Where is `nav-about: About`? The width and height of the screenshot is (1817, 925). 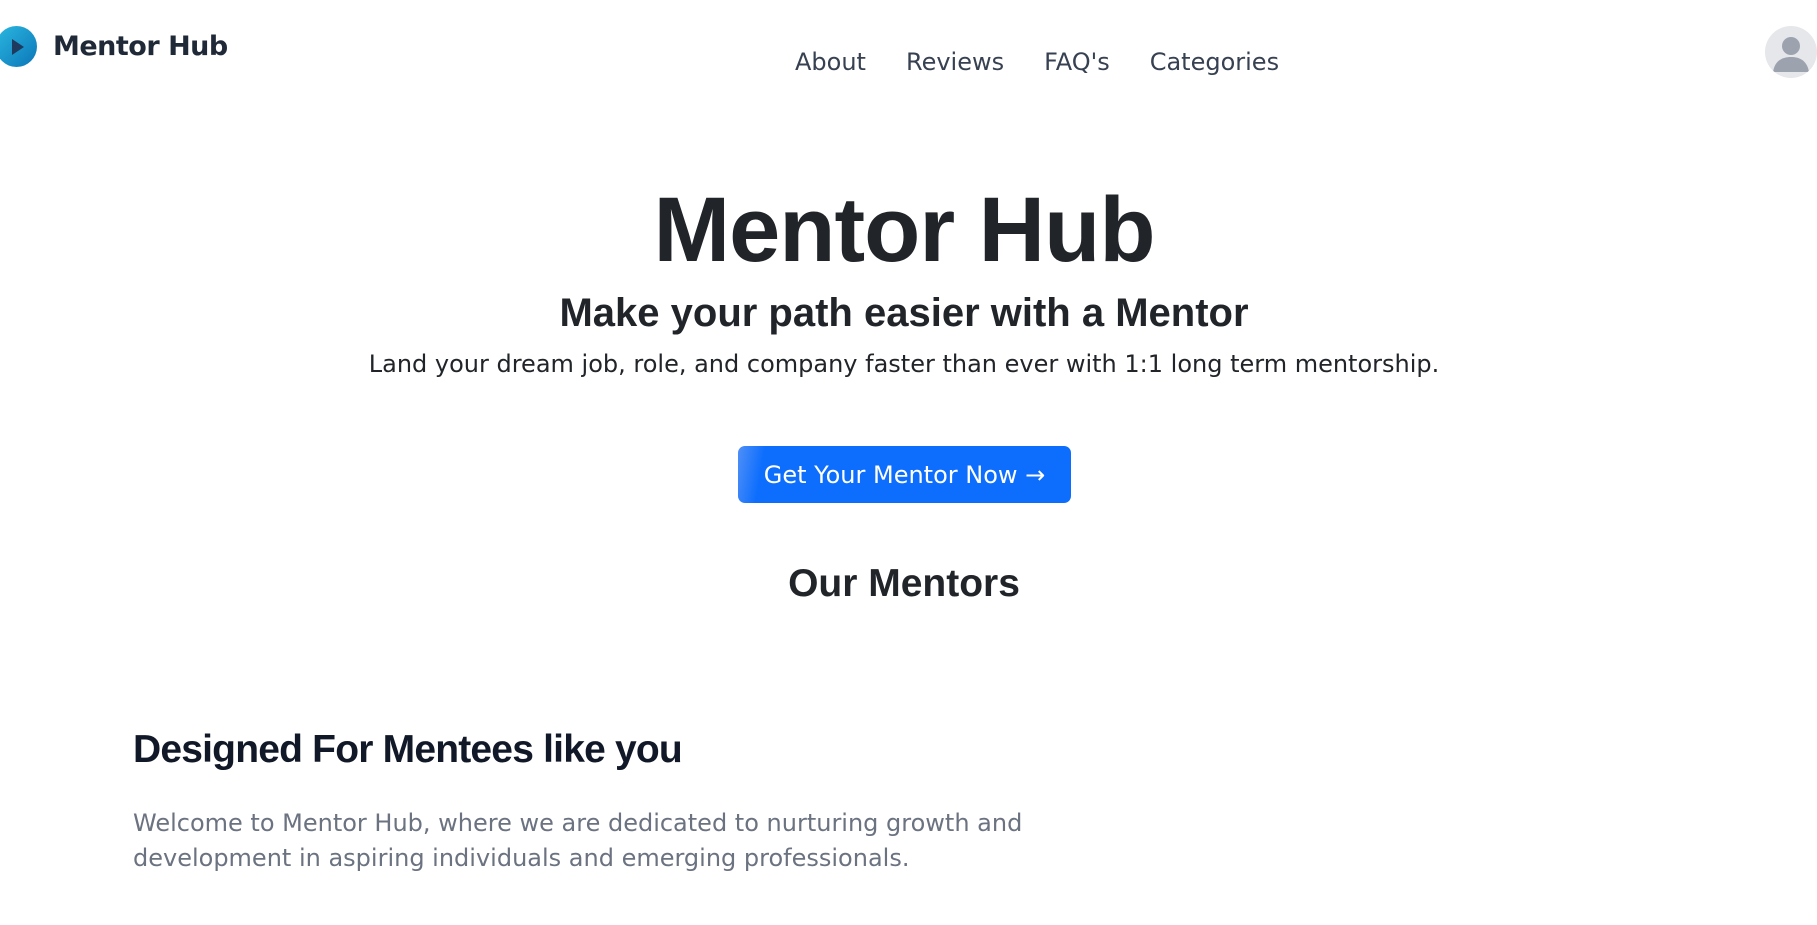 nav-about: About is located at coordinates (830, 62).